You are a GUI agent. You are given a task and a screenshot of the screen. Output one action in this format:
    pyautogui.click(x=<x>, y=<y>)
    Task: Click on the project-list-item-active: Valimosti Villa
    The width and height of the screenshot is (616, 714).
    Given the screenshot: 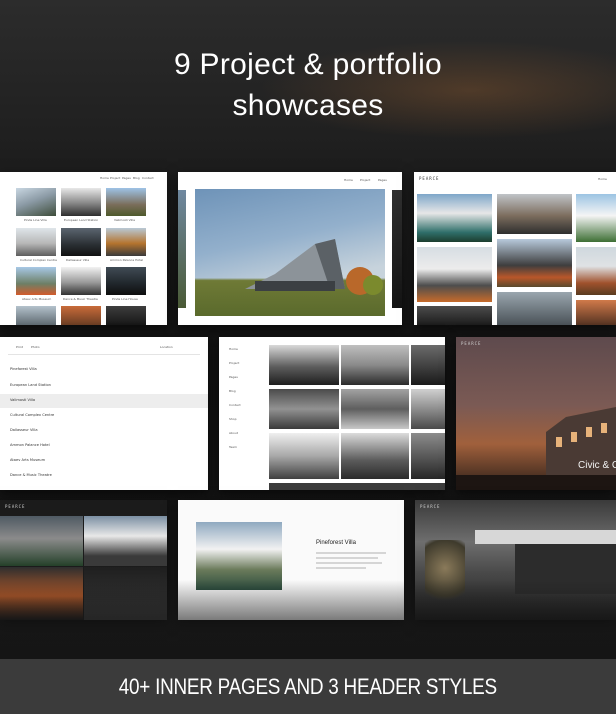 What is the action you would take?
    pyautogui.click(x=22, y=400)
    